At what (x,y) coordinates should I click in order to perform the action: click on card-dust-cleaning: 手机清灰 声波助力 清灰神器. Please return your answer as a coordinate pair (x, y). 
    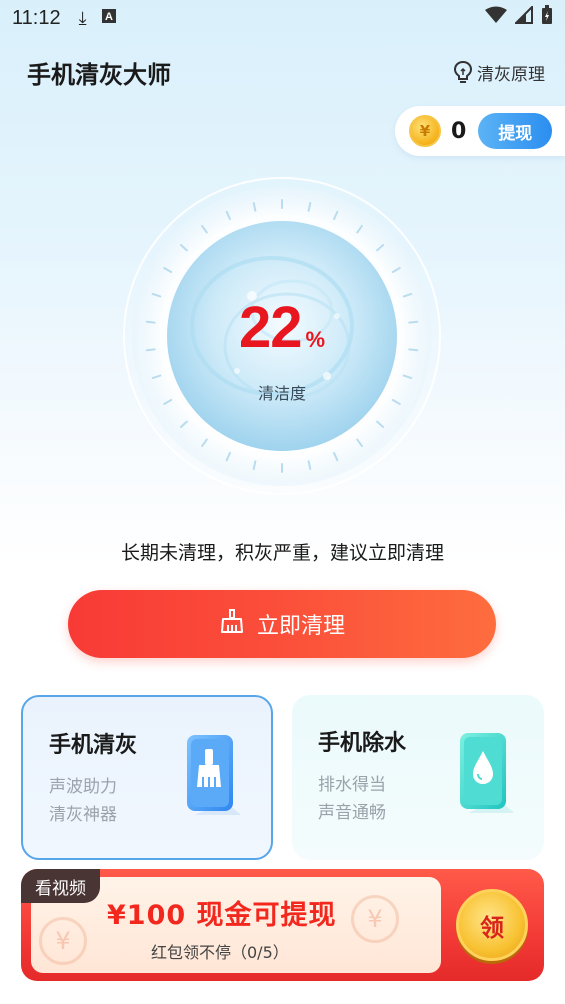
    Looking at the image, I should click on (147, 777).